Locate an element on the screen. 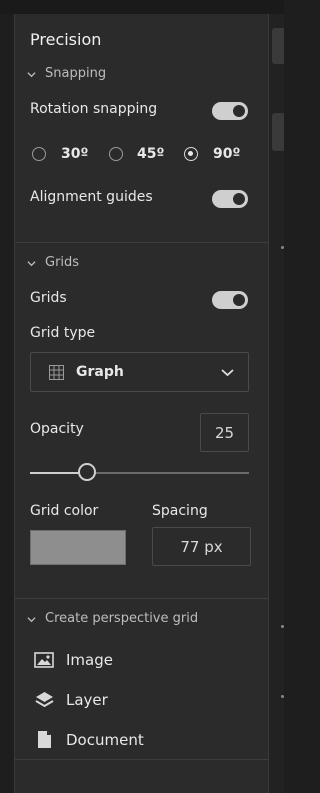  perspective-item-label: Image is located at coordinates (89, 660).